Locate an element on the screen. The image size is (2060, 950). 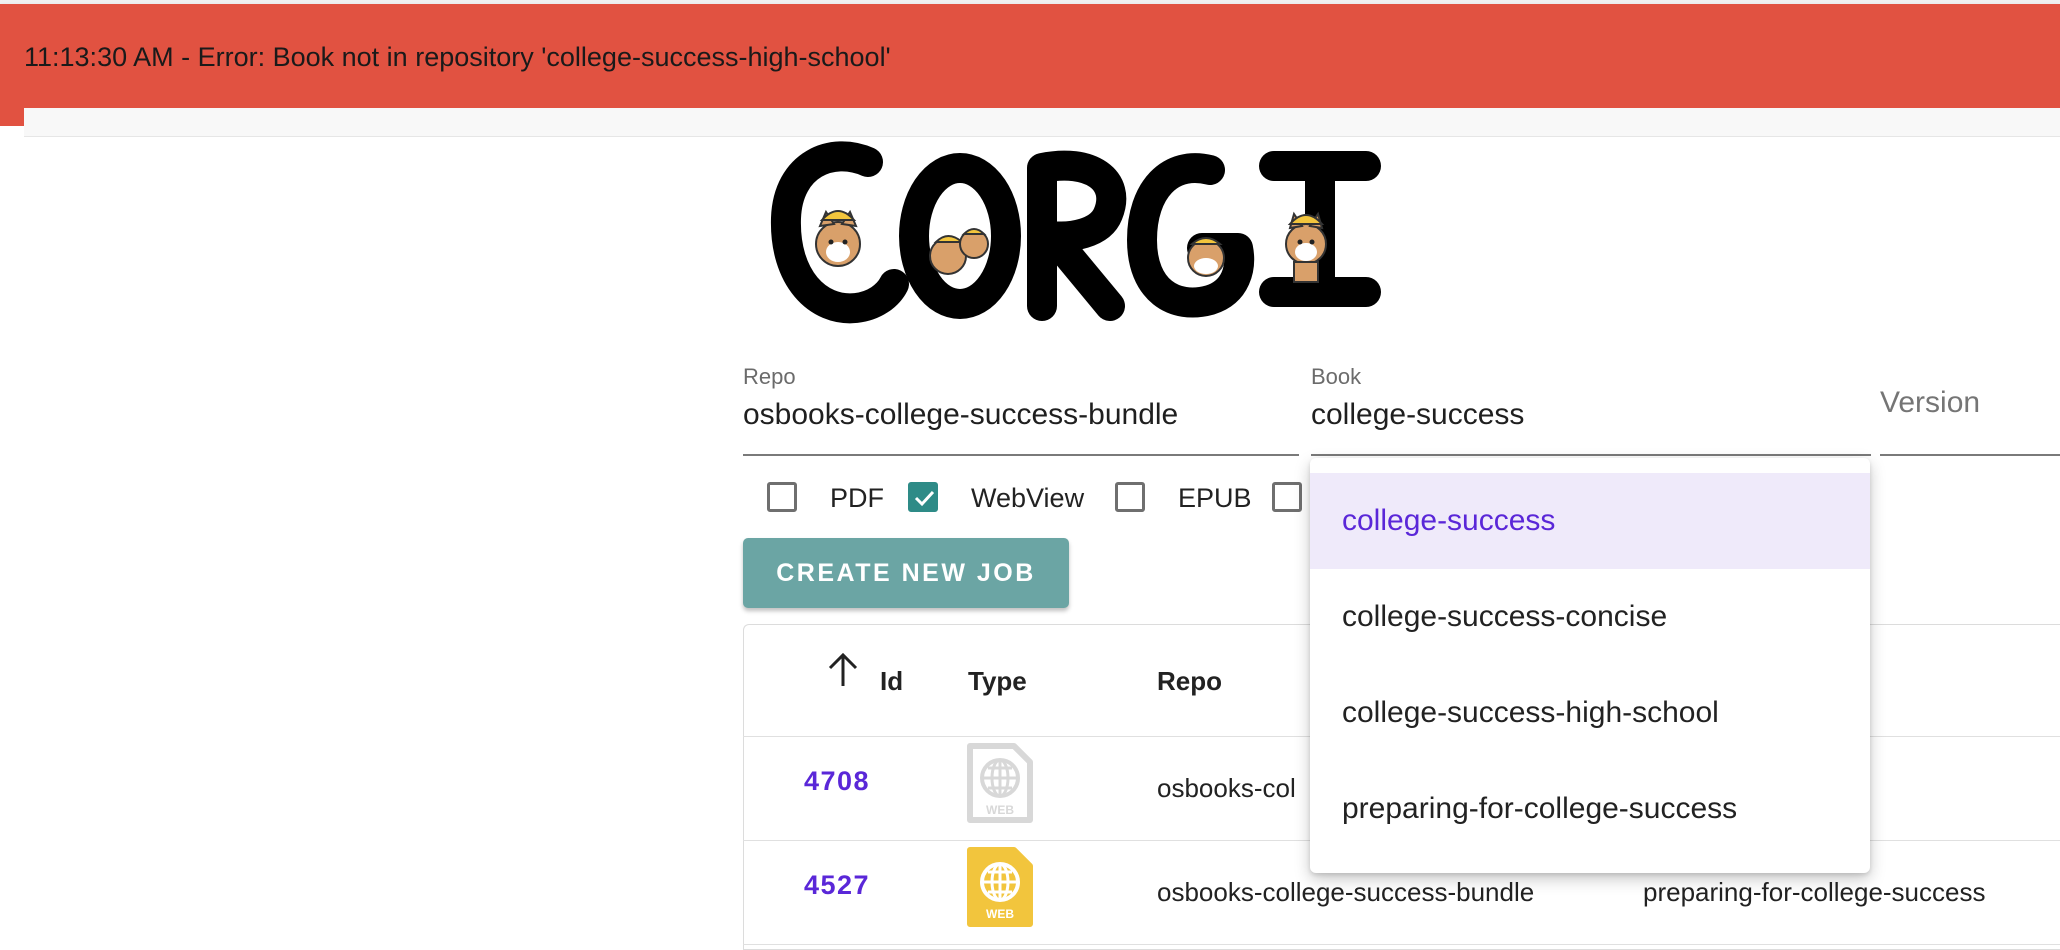
book-label: Book is located at coordinates (1336, 376).